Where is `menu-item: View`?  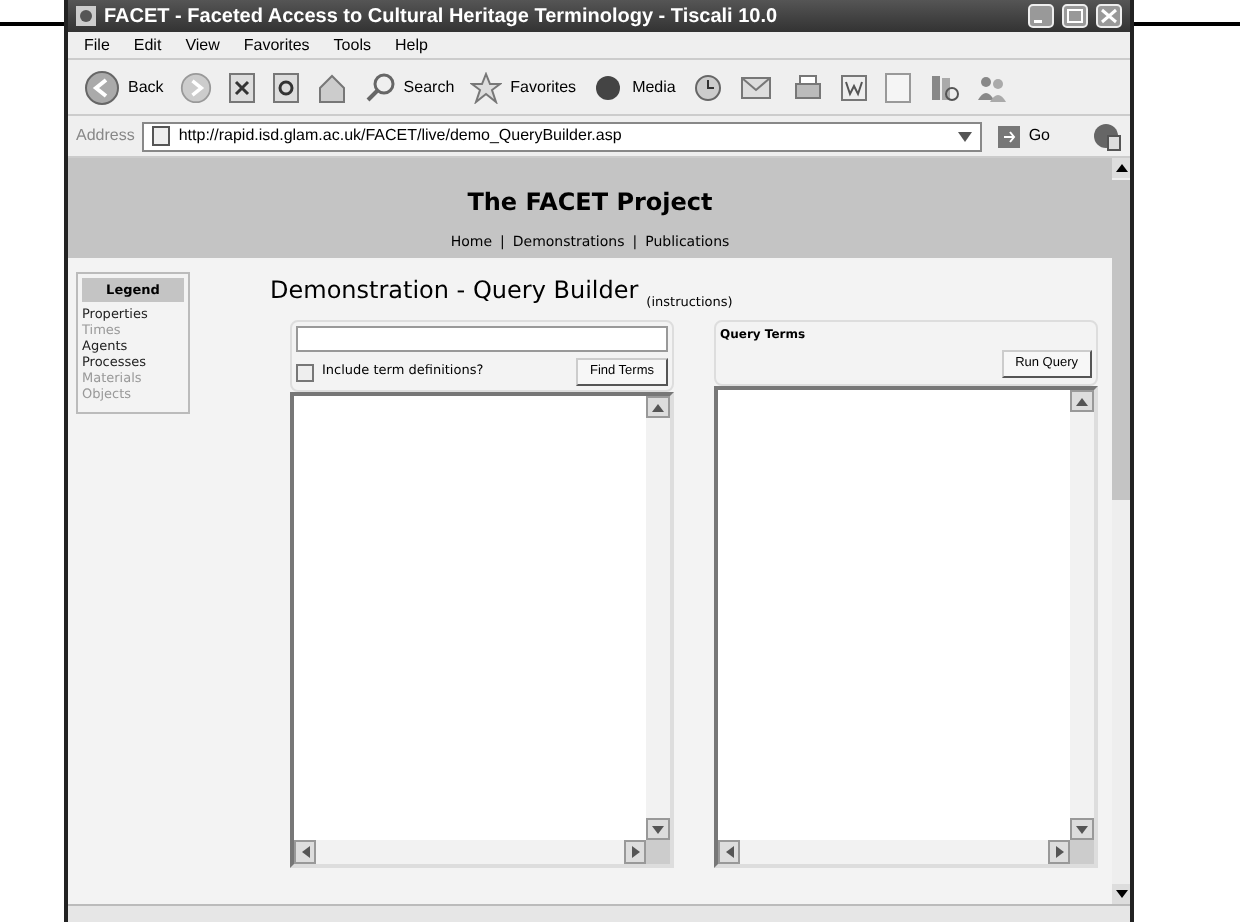 menu-item: View is located at coordinates (202, 45).